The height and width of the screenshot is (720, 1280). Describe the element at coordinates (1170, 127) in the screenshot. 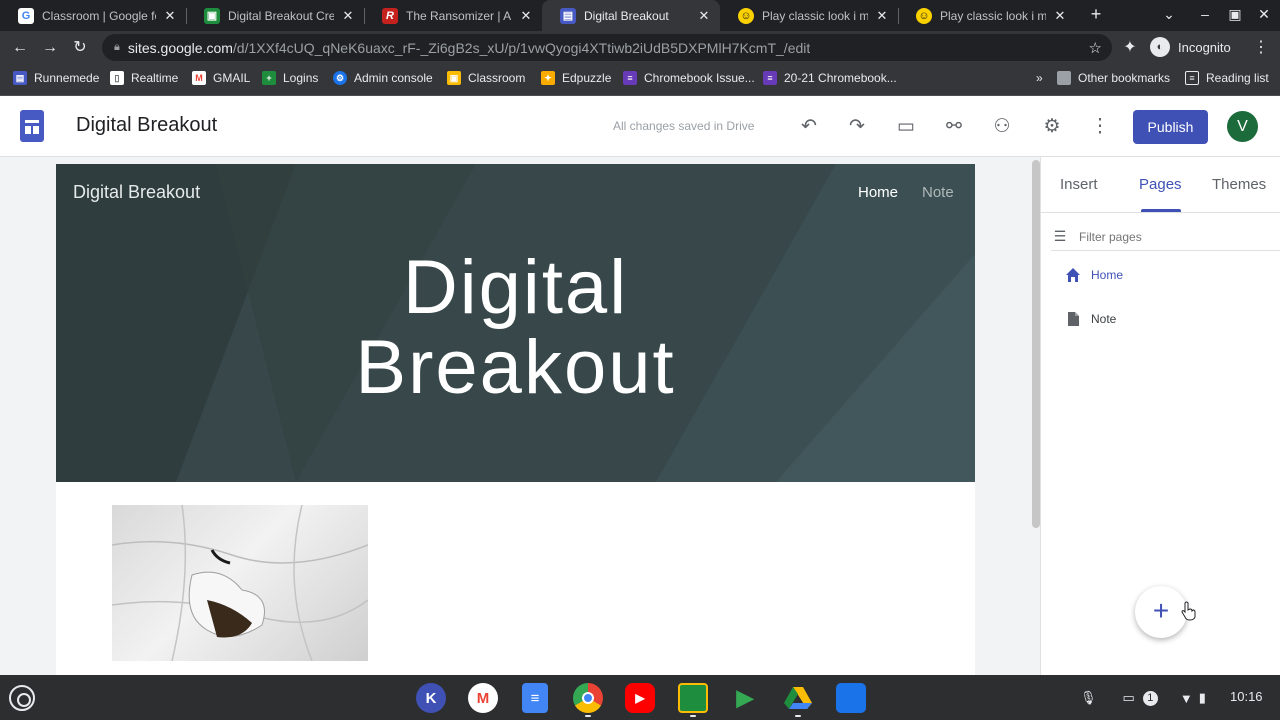

I see `publish-button: Publish` at that location.